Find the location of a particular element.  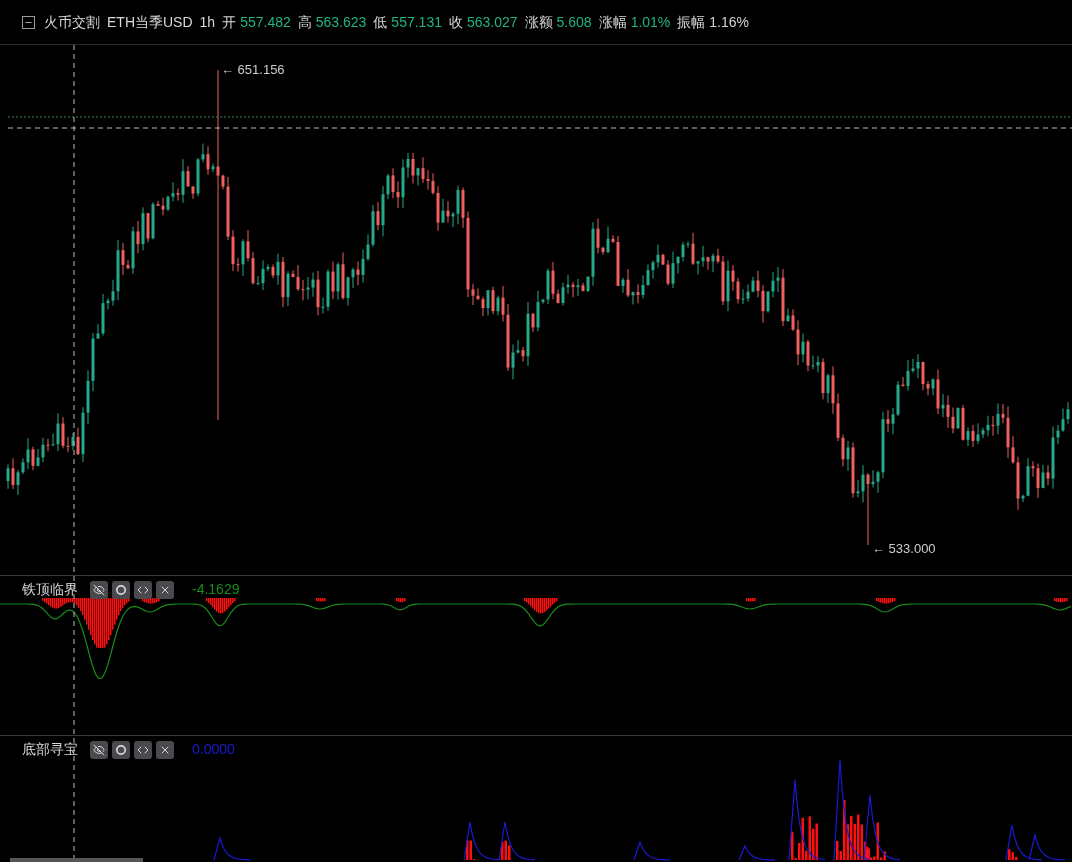

field-value: 563.623 is located at coordinates (341, 22).